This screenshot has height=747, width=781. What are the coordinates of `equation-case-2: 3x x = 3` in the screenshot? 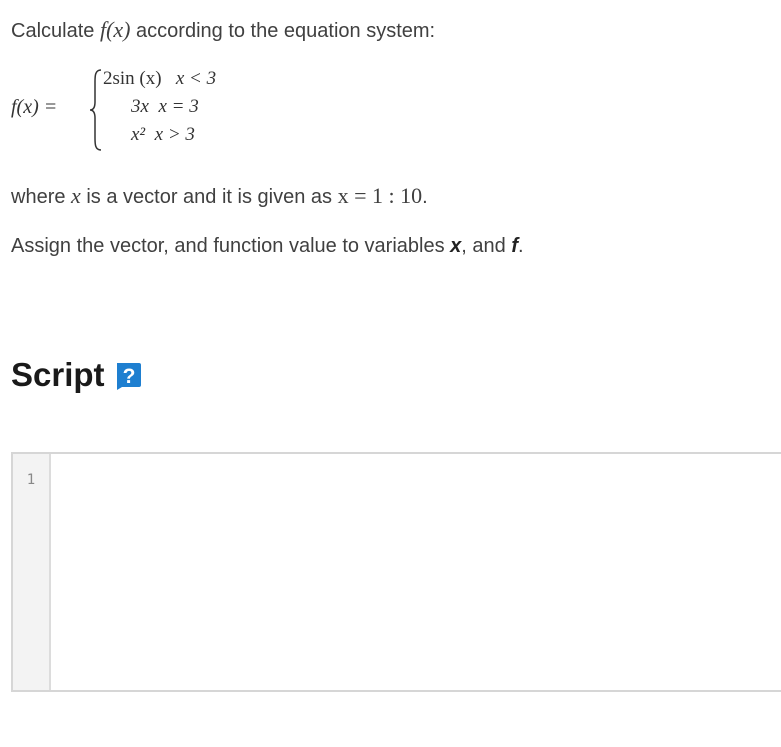 It's located at (165, 106).